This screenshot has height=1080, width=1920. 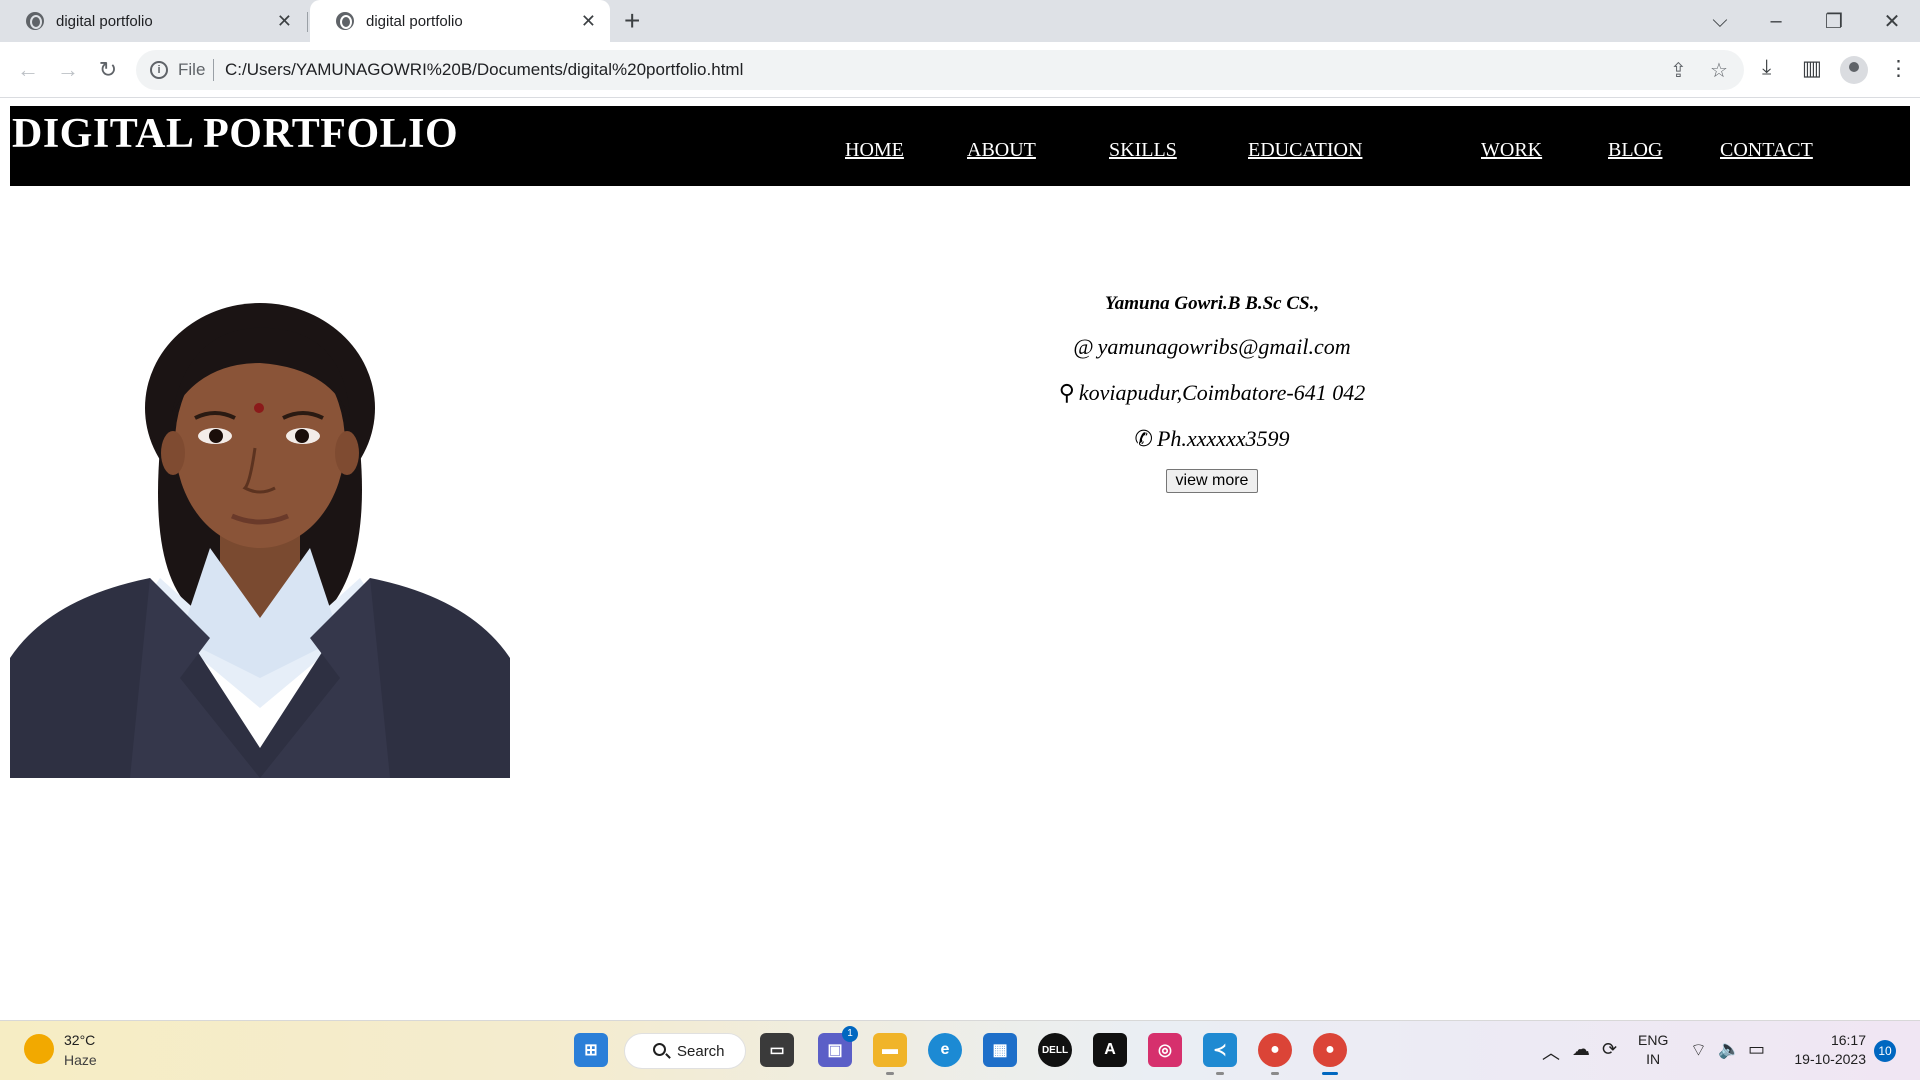 What do you see at coordinates (1719, 70) in the screenshot?
I see `bookmark-star-icon: ☆` at bounding box center [1719, 70].